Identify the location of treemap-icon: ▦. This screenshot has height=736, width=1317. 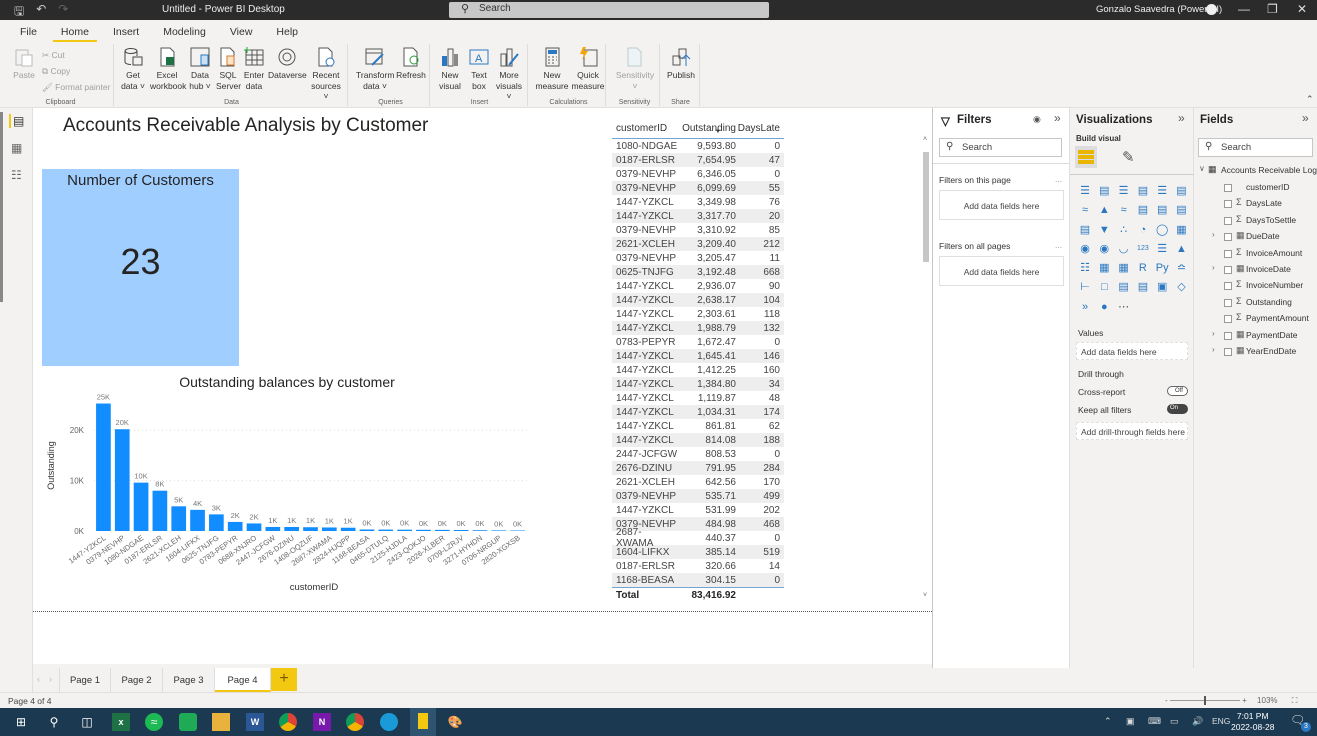
(1181, 230).